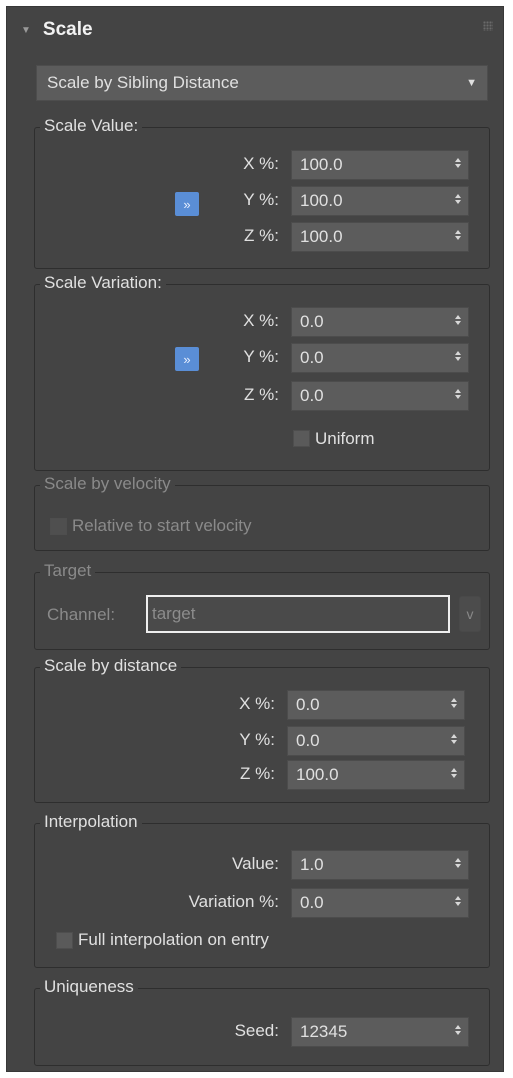  Describe the element at coordinates (257, 739) in the screenshot. I see `scale-by-distance-y-label: Y %:` at that location.